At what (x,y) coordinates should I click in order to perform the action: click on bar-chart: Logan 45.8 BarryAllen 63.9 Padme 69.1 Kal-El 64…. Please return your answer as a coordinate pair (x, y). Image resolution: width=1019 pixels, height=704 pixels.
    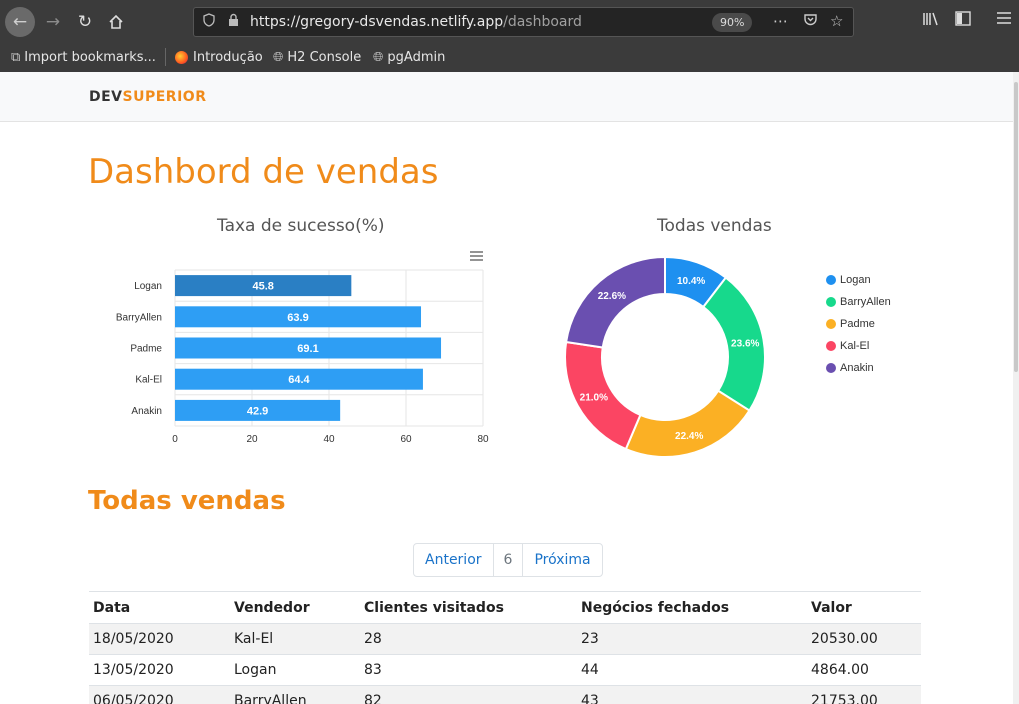
    Looking at the image, I should click on (302, 348).